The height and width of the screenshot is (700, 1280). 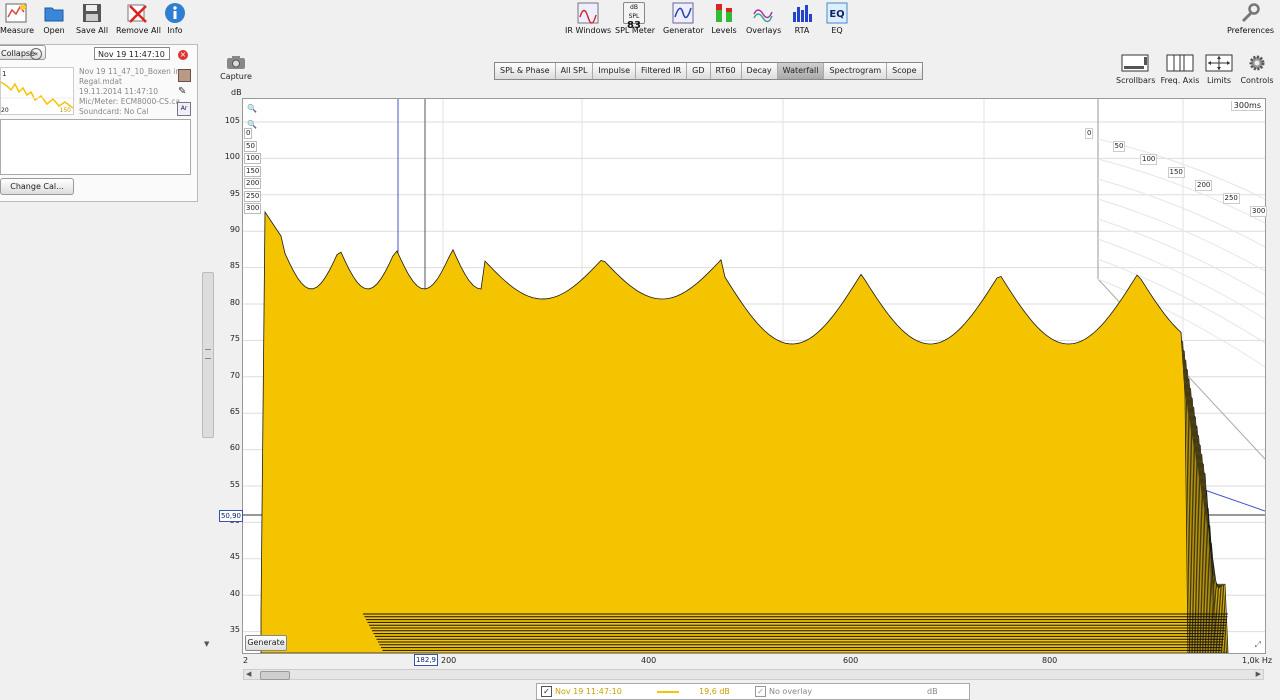 I want to click on time-slice-label: 250, so click(x=253, y=196).